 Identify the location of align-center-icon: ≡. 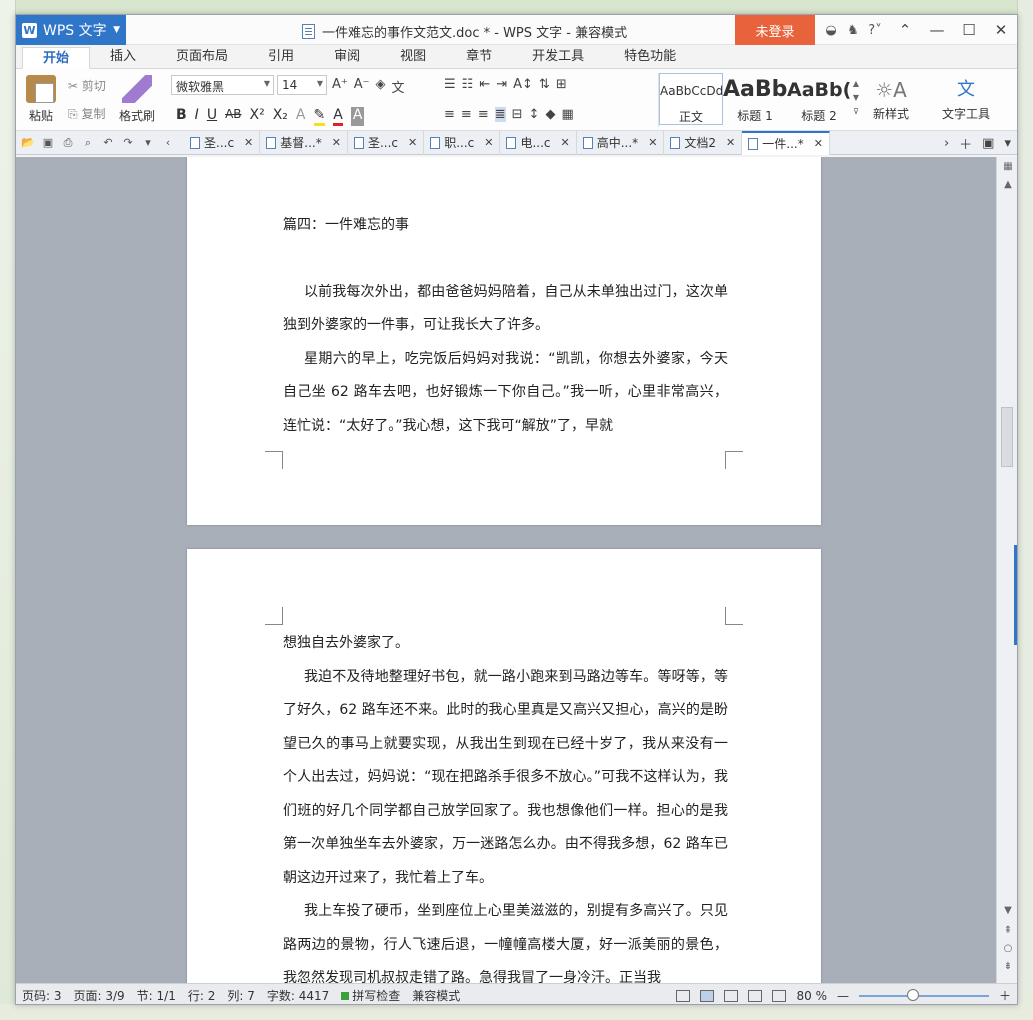
(466, 114).